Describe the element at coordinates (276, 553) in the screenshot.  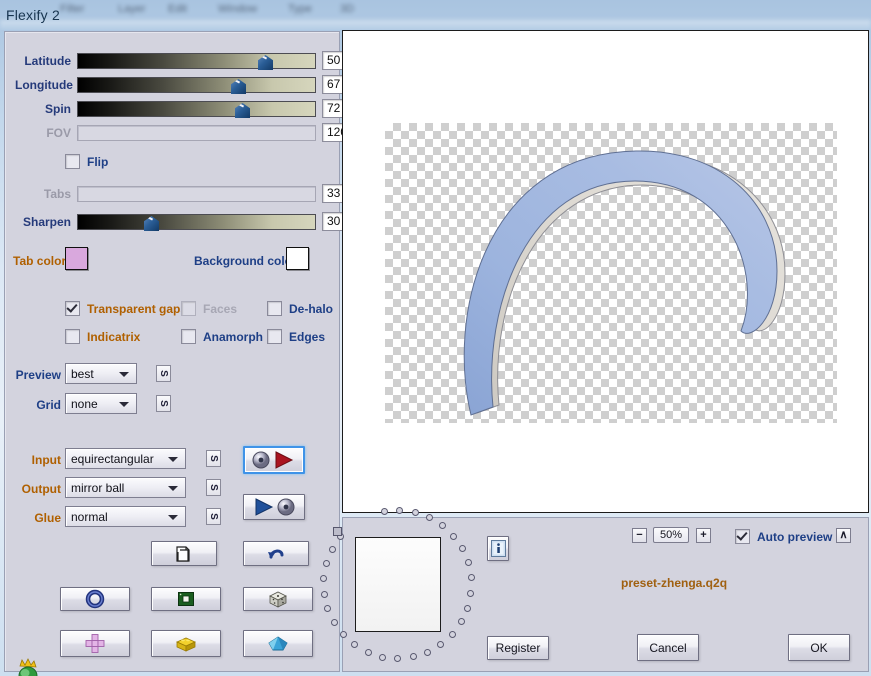
I see `undo-button` at that location.